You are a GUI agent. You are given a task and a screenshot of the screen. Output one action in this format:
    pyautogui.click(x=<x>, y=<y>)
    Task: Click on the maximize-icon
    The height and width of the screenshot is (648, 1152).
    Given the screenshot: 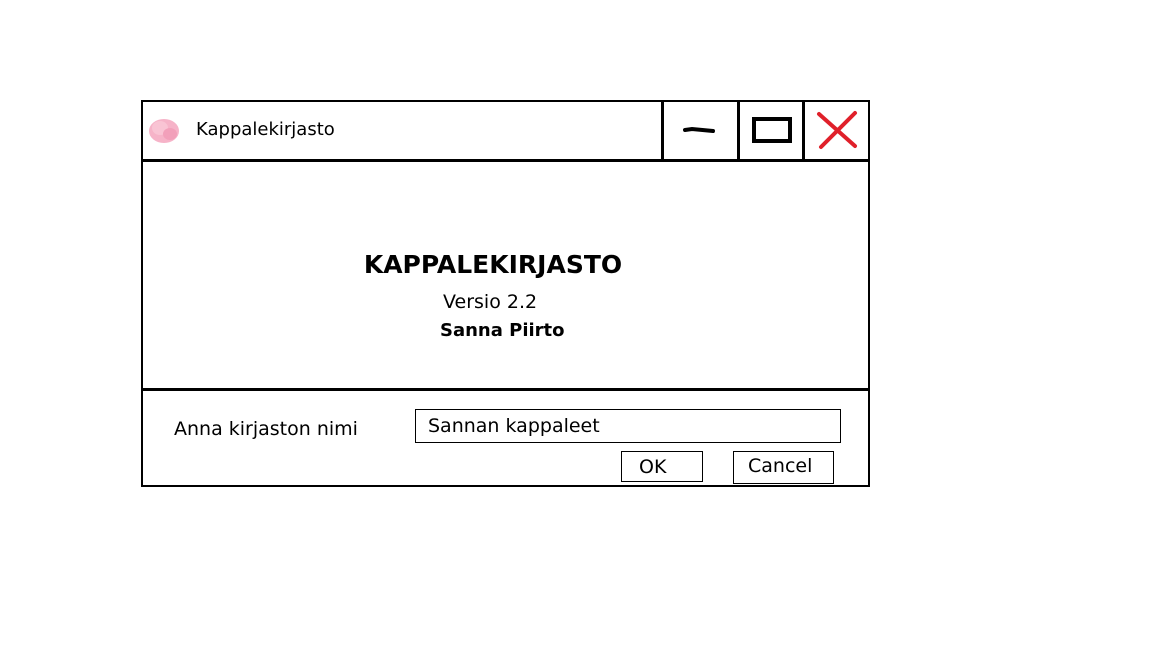 What is the action you would take?
    pyautogui.click(x=772, y=130)
    